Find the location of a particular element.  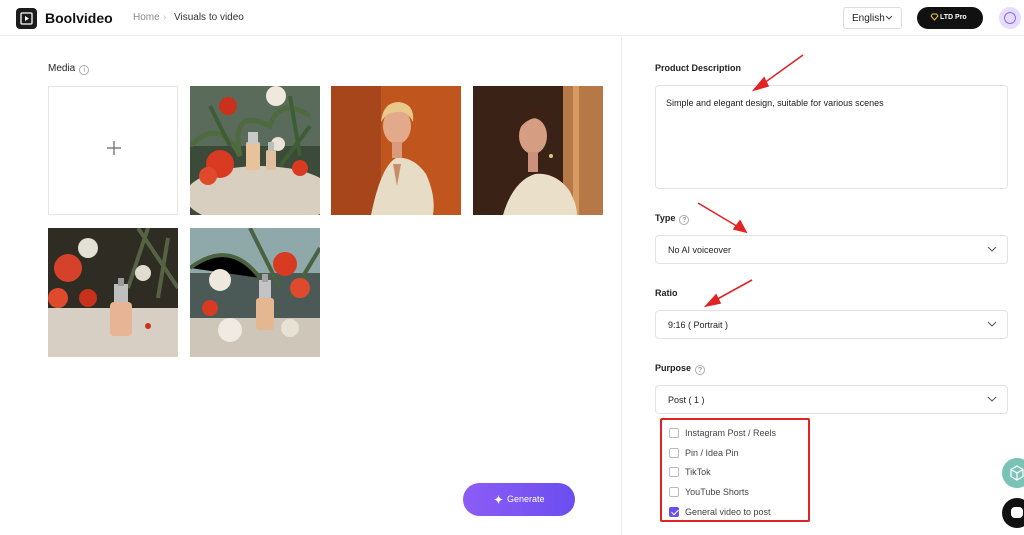

purpose-option-tiktok: TikTok is located at coordinates (690, 472).